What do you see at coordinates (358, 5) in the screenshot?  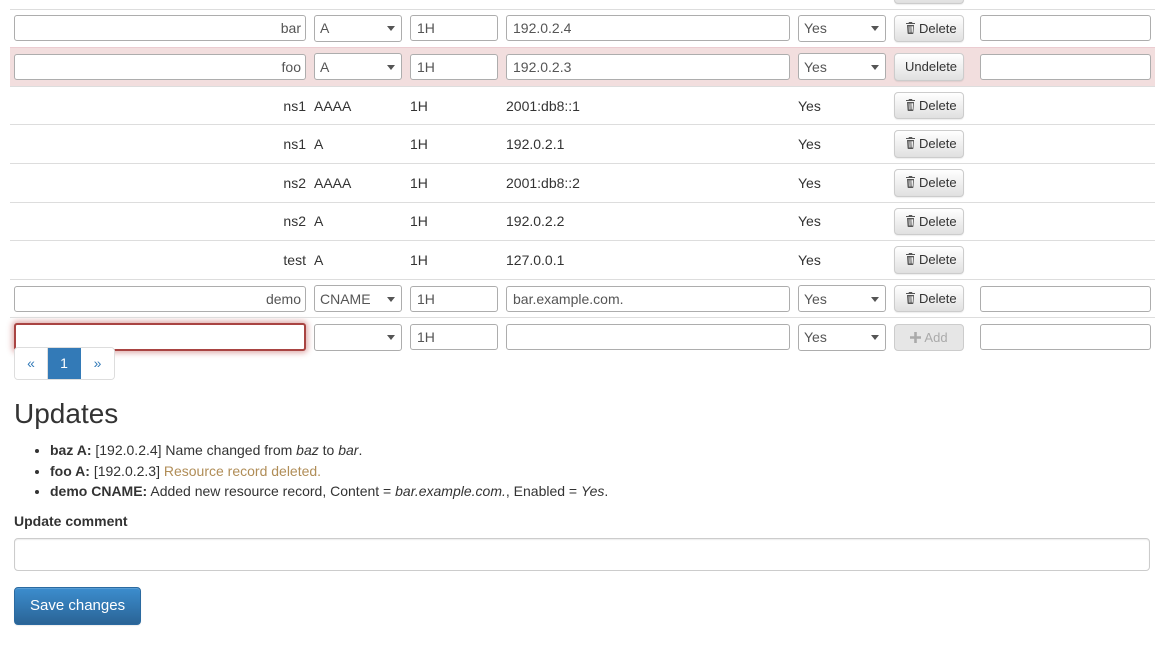 I see `cell-record-type` at bounding box center [358, 5].